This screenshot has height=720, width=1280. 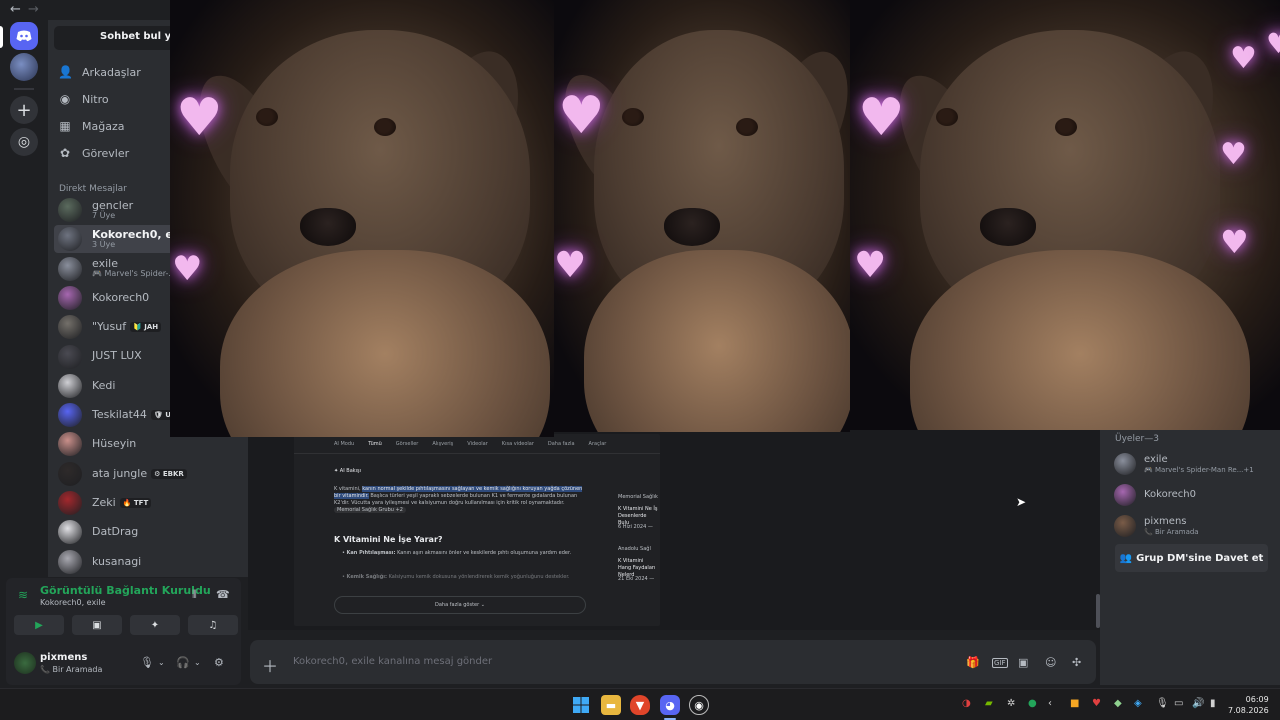 What do you see at coordinates (24, 110) in the screenshot?
I see `add-server-button: +` at bounding box center [24, 110].